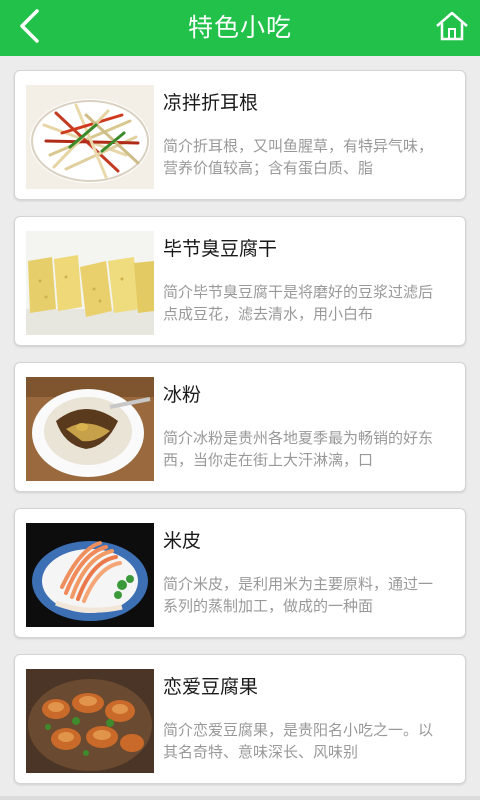  I want to click on home-button, so click(452, 28).